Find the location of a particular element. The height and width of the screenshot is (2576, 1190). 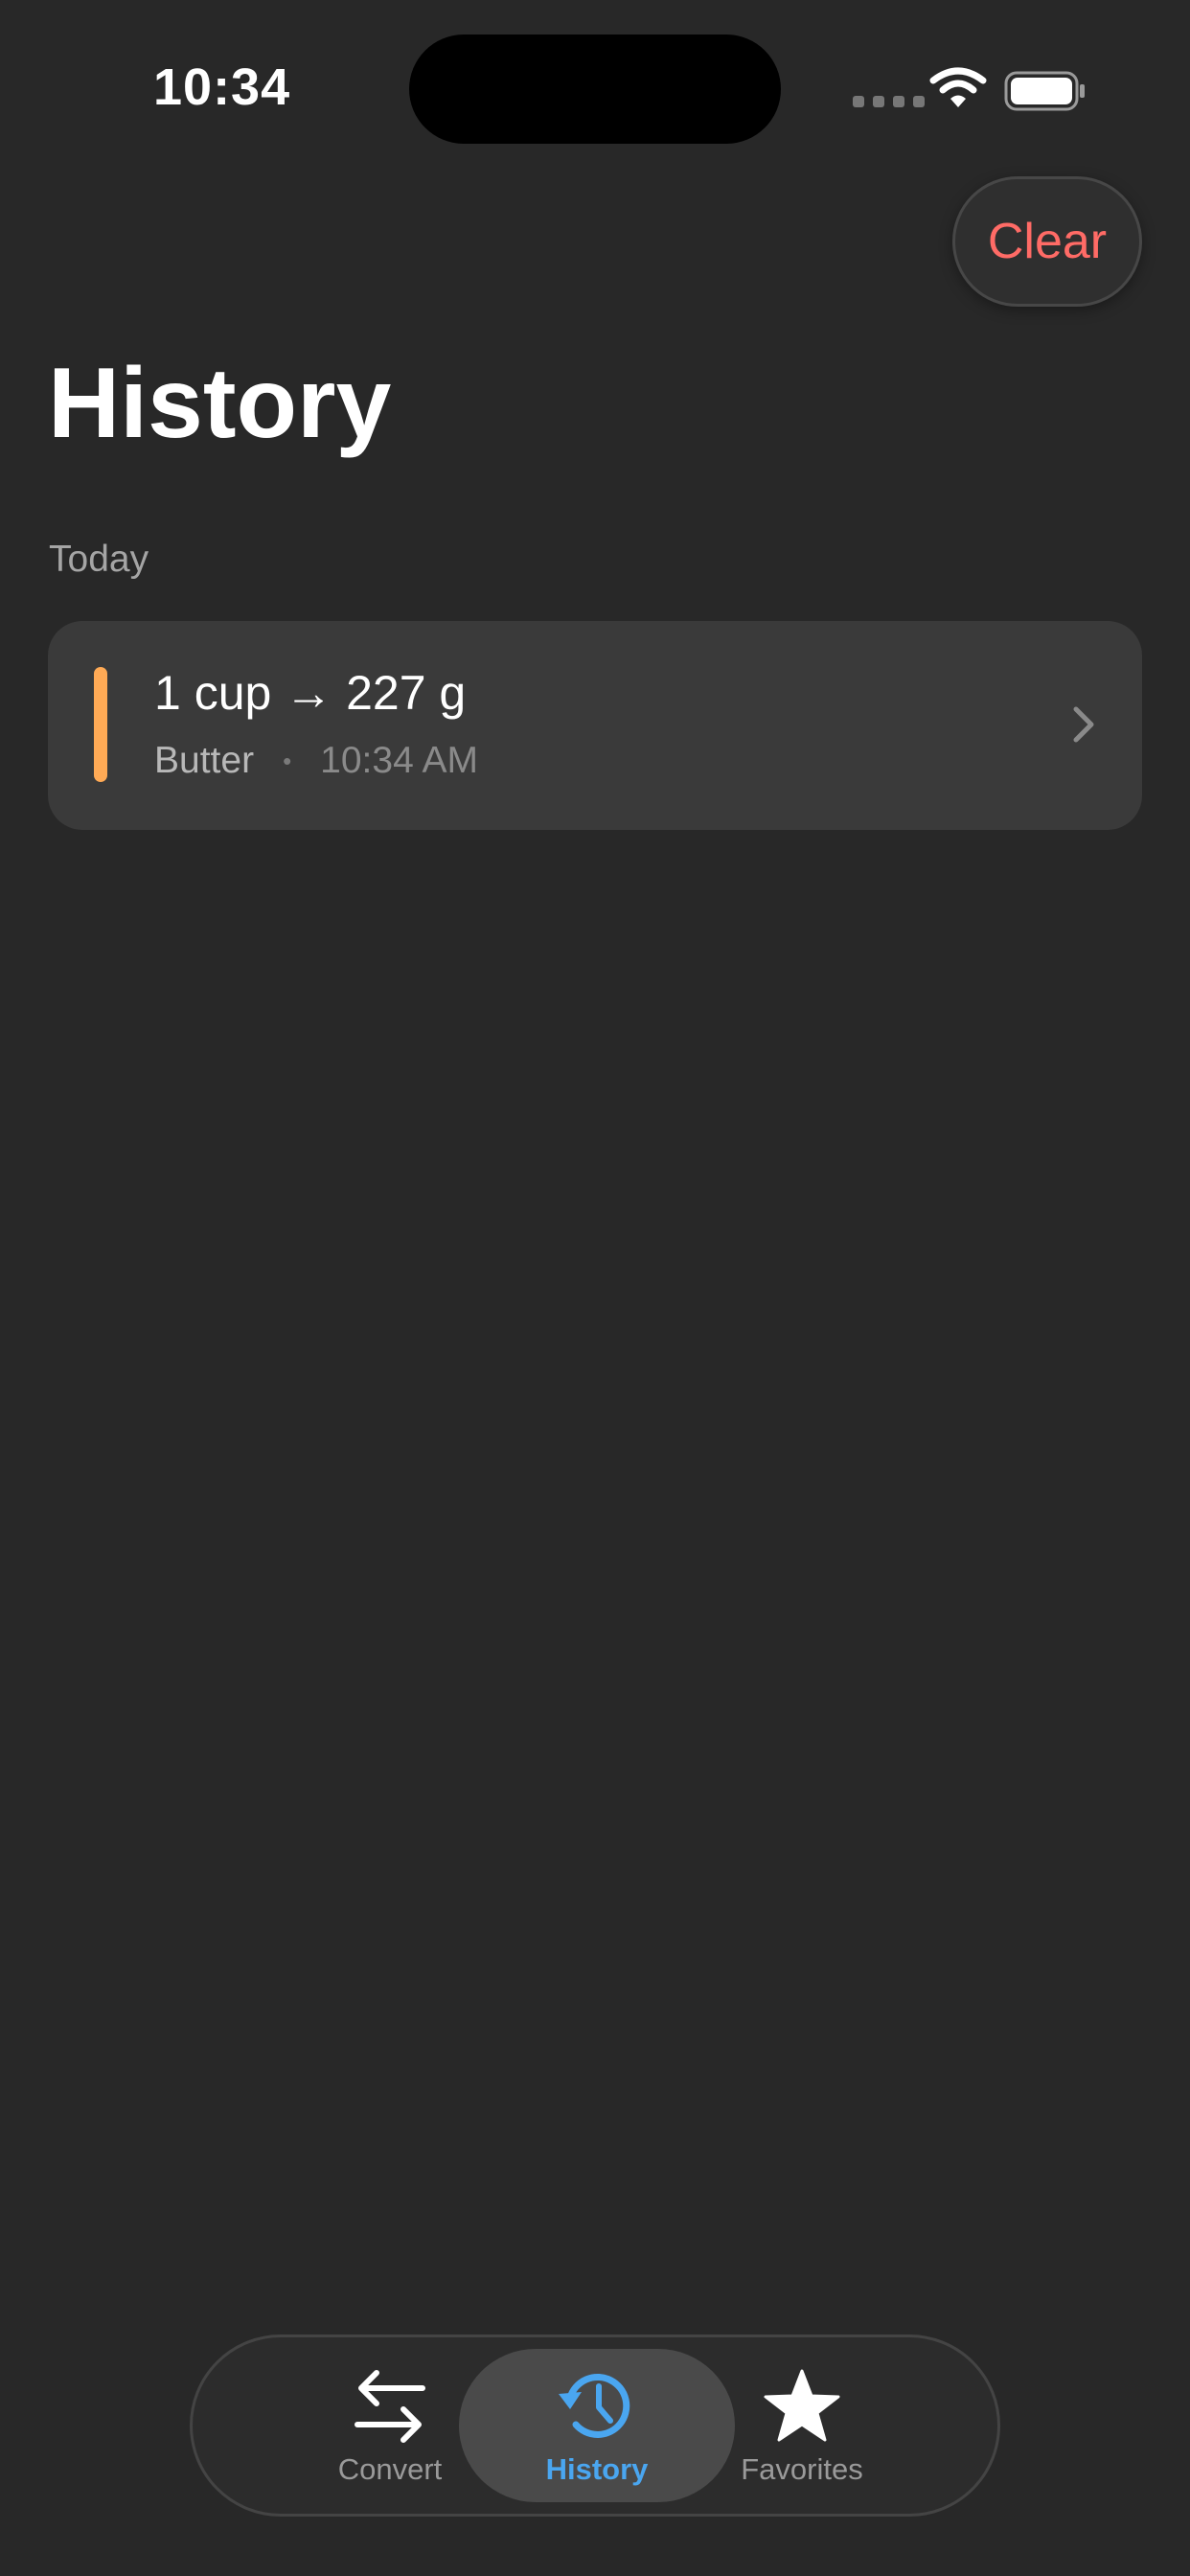

arrows-swap-icon is located at coordinates (390, 2405).